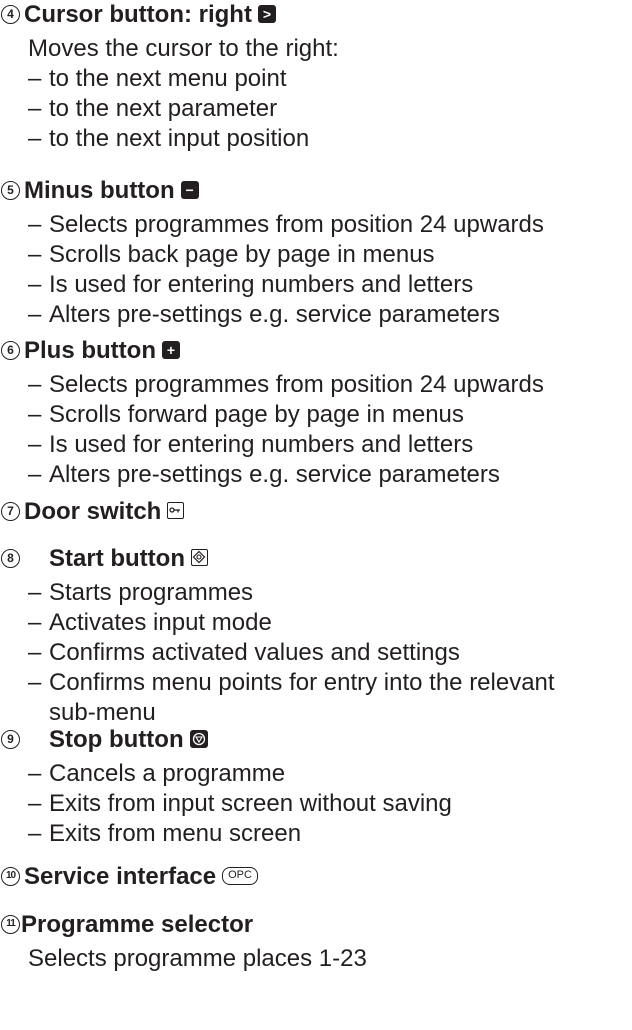  Describe the element at coordinates (316, 109) in the screenshot. I see `list-item: to the next parameter` at that location.